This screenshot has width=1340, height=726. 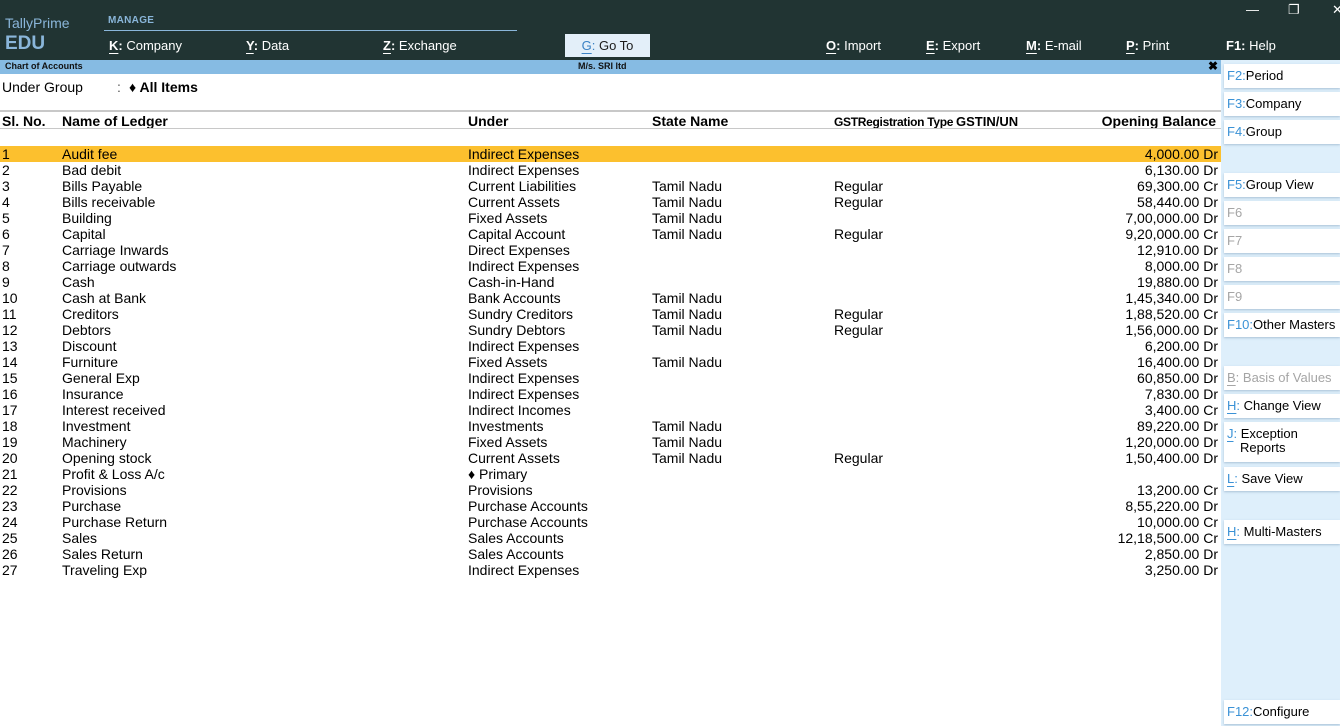 I want to click on f12-label: Configure, so click(x=1281, y=711).